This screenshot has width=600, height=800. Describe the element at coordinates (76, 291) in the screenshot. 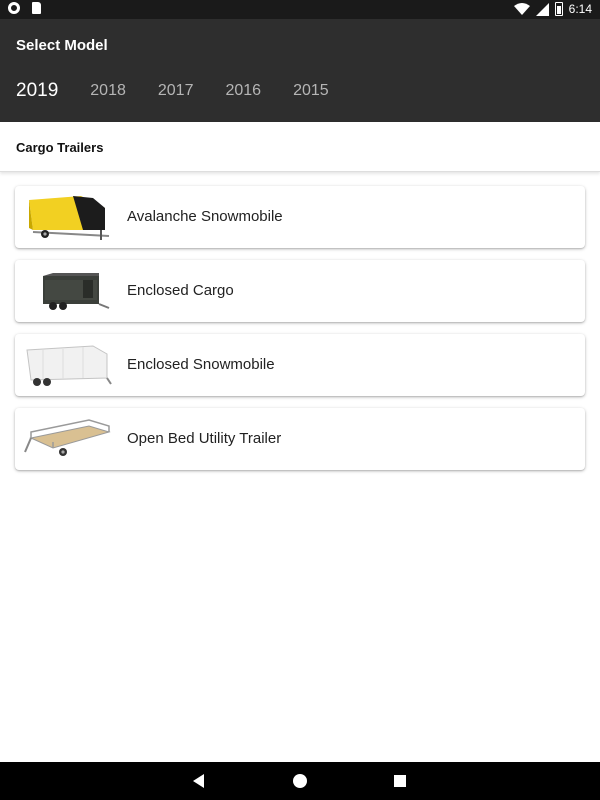

I see `dark-enclosed-trailer-image` at that location.